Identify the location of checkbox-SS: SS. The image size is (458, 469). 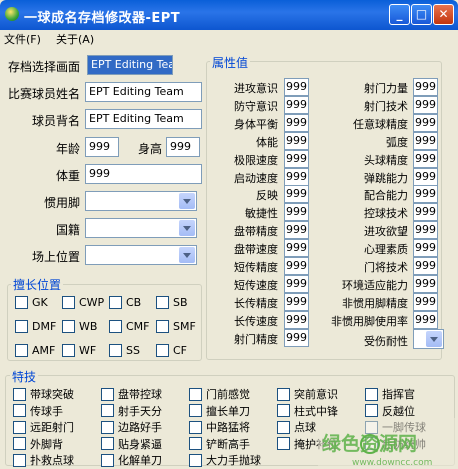
(124, 350).